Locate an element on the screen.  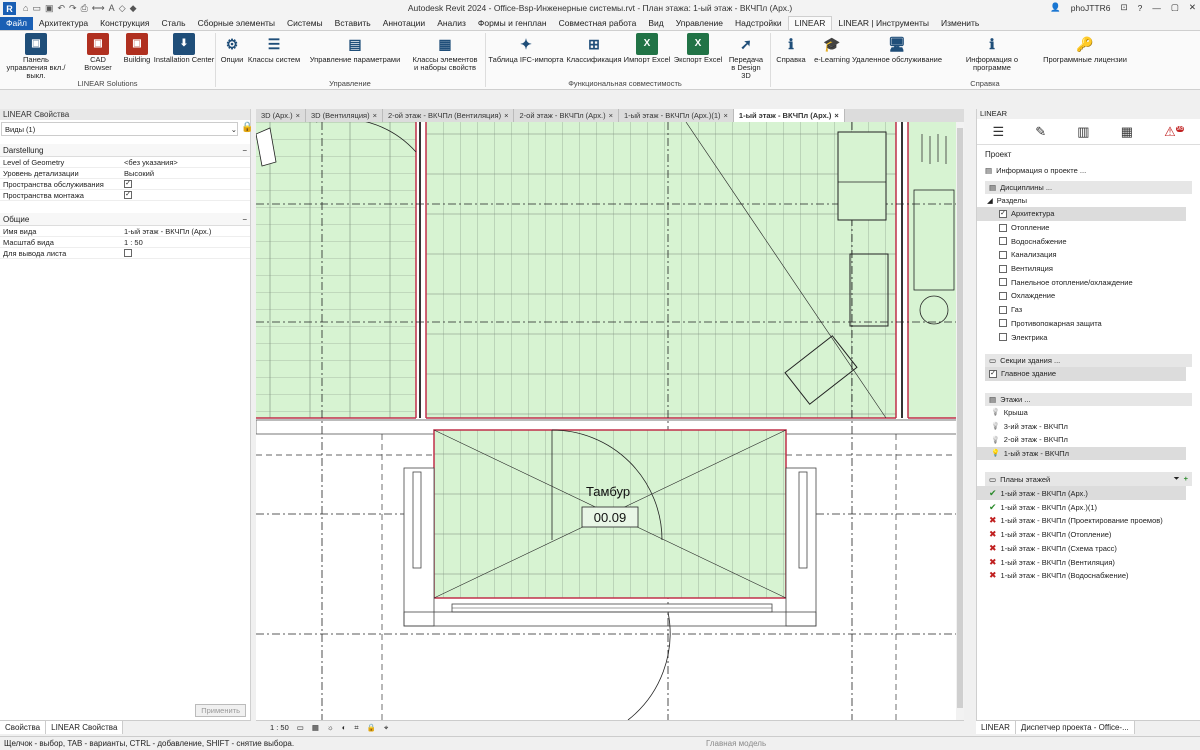
menu-3: Сталь is located at coordinates (174, 23).